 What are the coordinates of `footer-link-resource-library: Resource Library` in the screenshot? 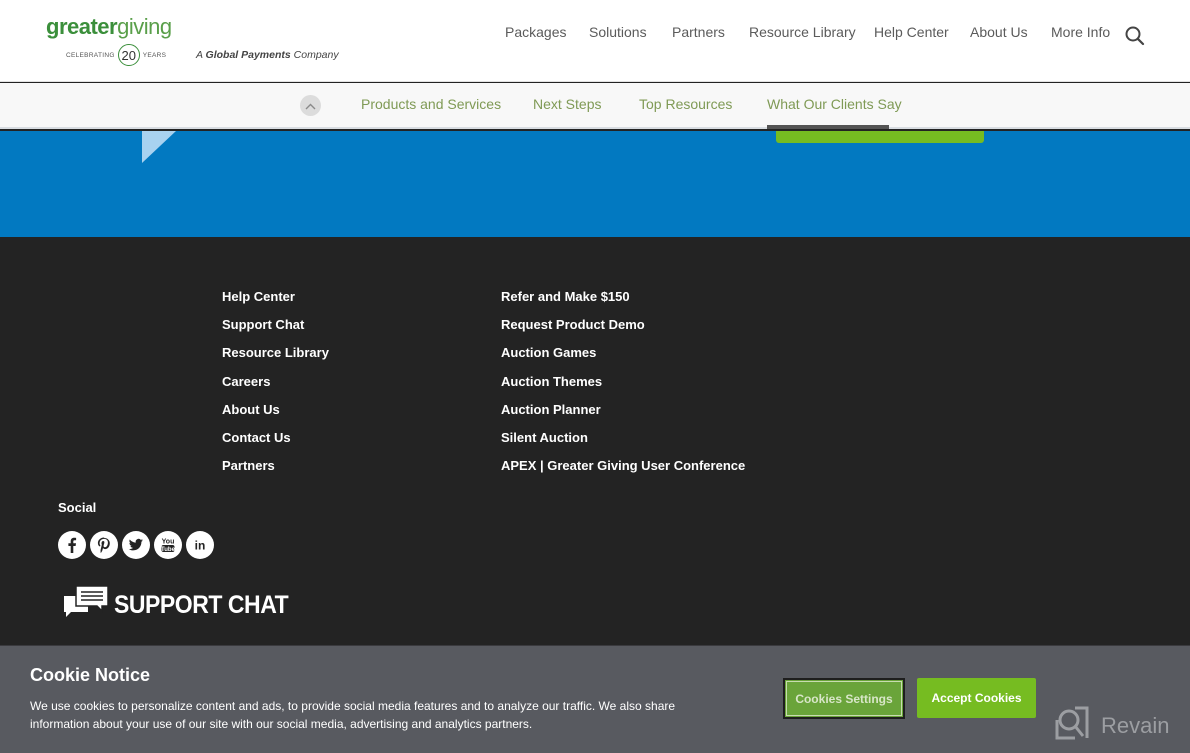 It's located at (275, 353).